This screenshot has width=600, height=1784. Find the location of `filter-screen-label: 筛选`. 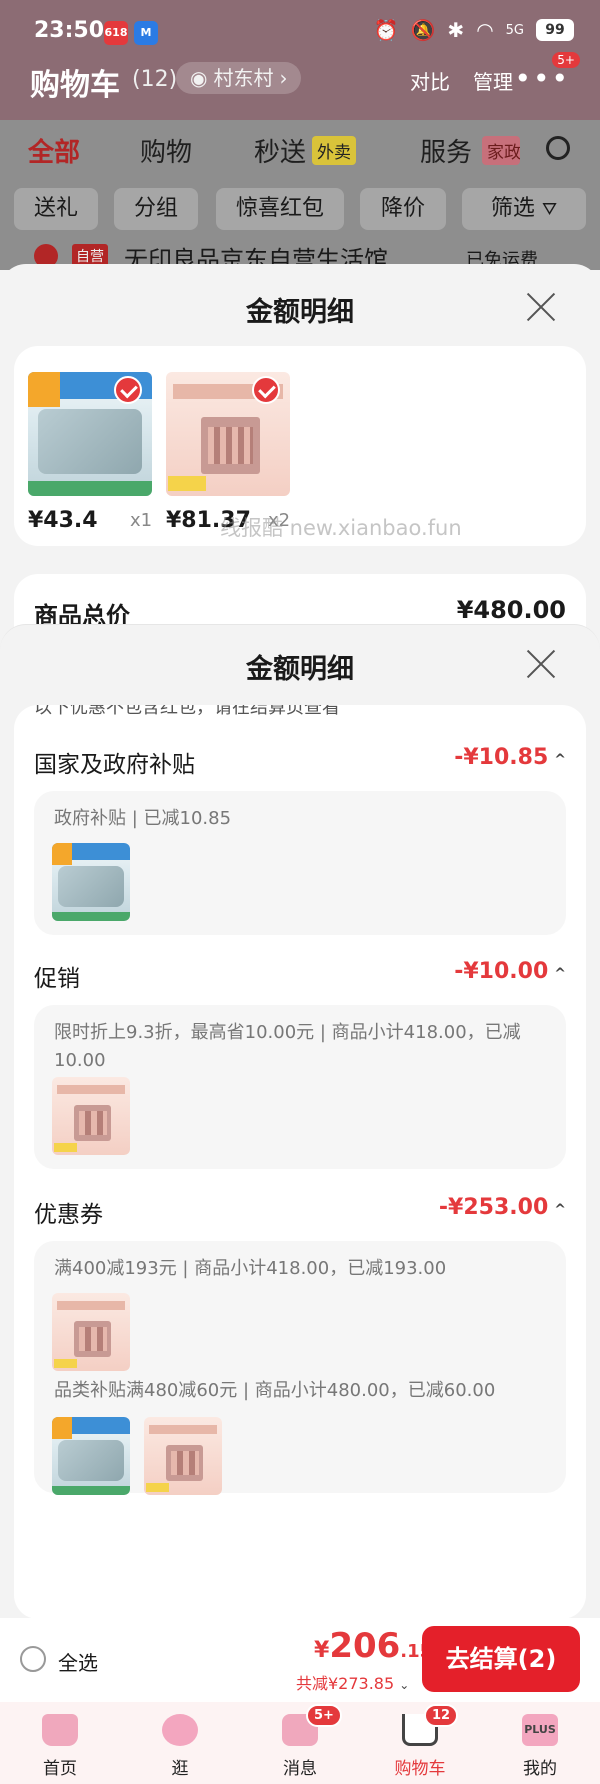

filter-screen-label: 筛选 is located at coordinates (512, 208).